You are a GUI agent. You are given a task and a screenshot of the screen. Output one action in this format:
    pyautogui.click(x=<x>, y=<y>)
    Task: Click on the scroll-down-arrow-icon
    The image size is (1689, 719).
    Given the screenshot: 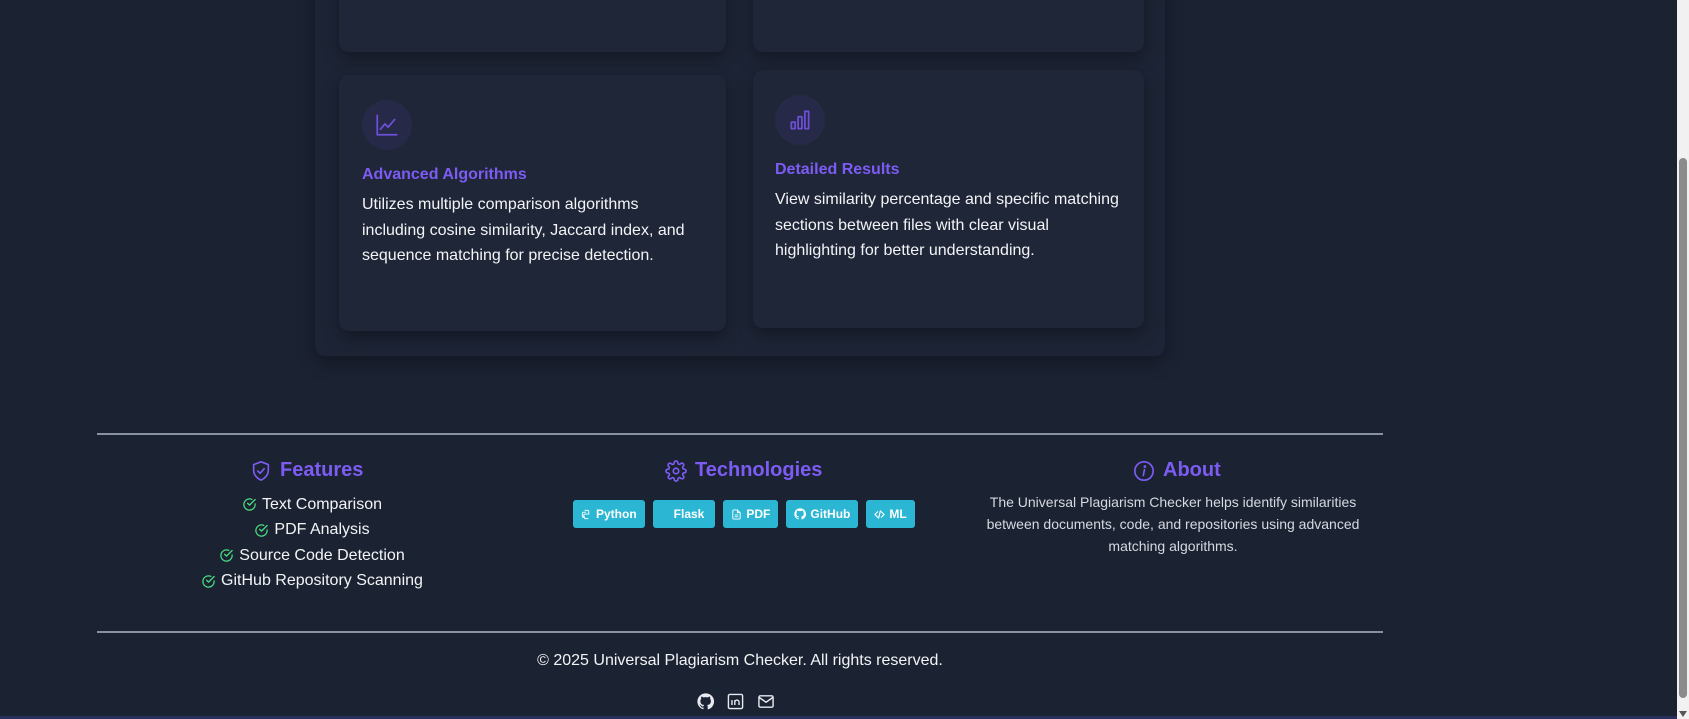 What is the action you would take?
    pyautogui.click(x=1683, y=714)
    